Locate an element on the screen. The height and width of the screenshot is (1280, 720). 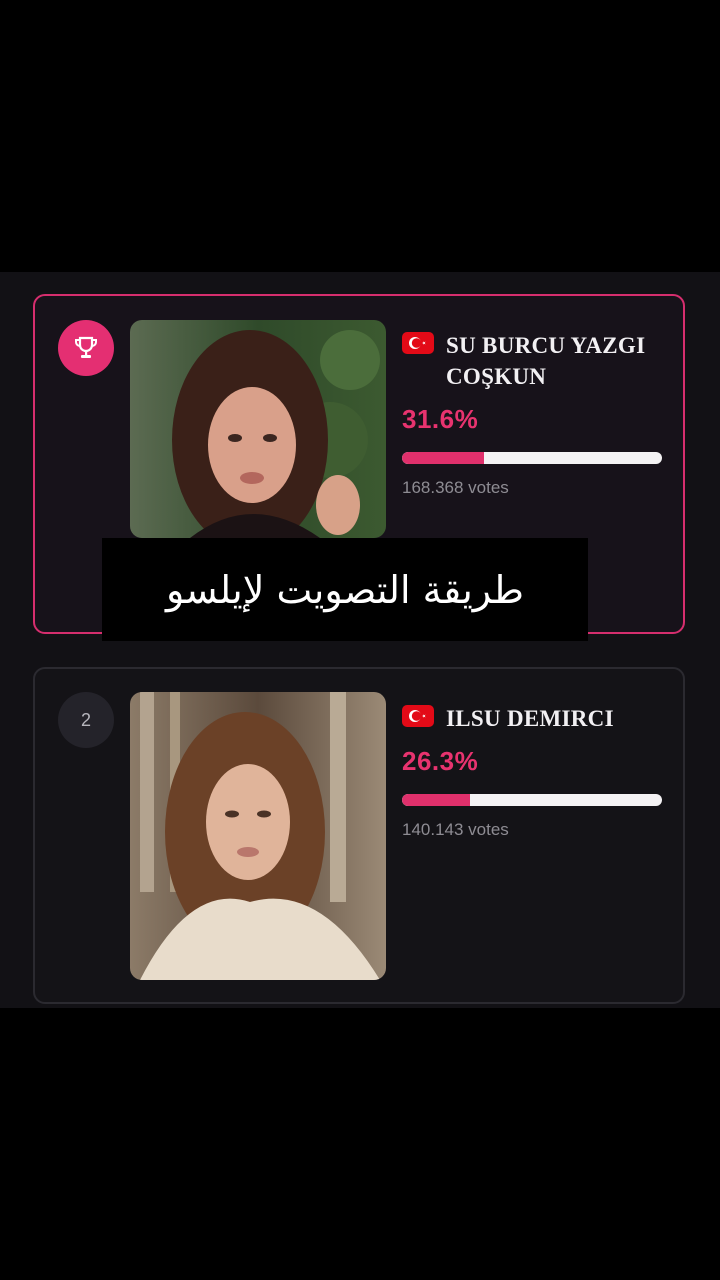
candidate-name: SU BURCU YAZGI COŞKUN is located at coordinates (546, 361).